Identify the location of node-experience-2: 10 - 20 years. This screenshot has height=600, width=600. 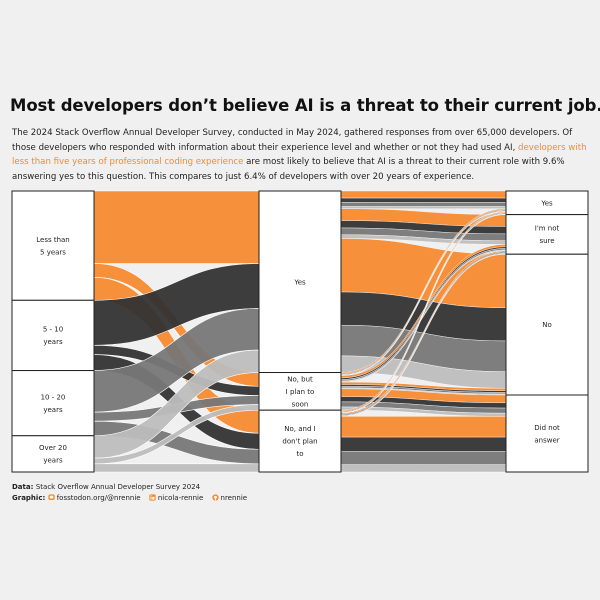
(53, 403).